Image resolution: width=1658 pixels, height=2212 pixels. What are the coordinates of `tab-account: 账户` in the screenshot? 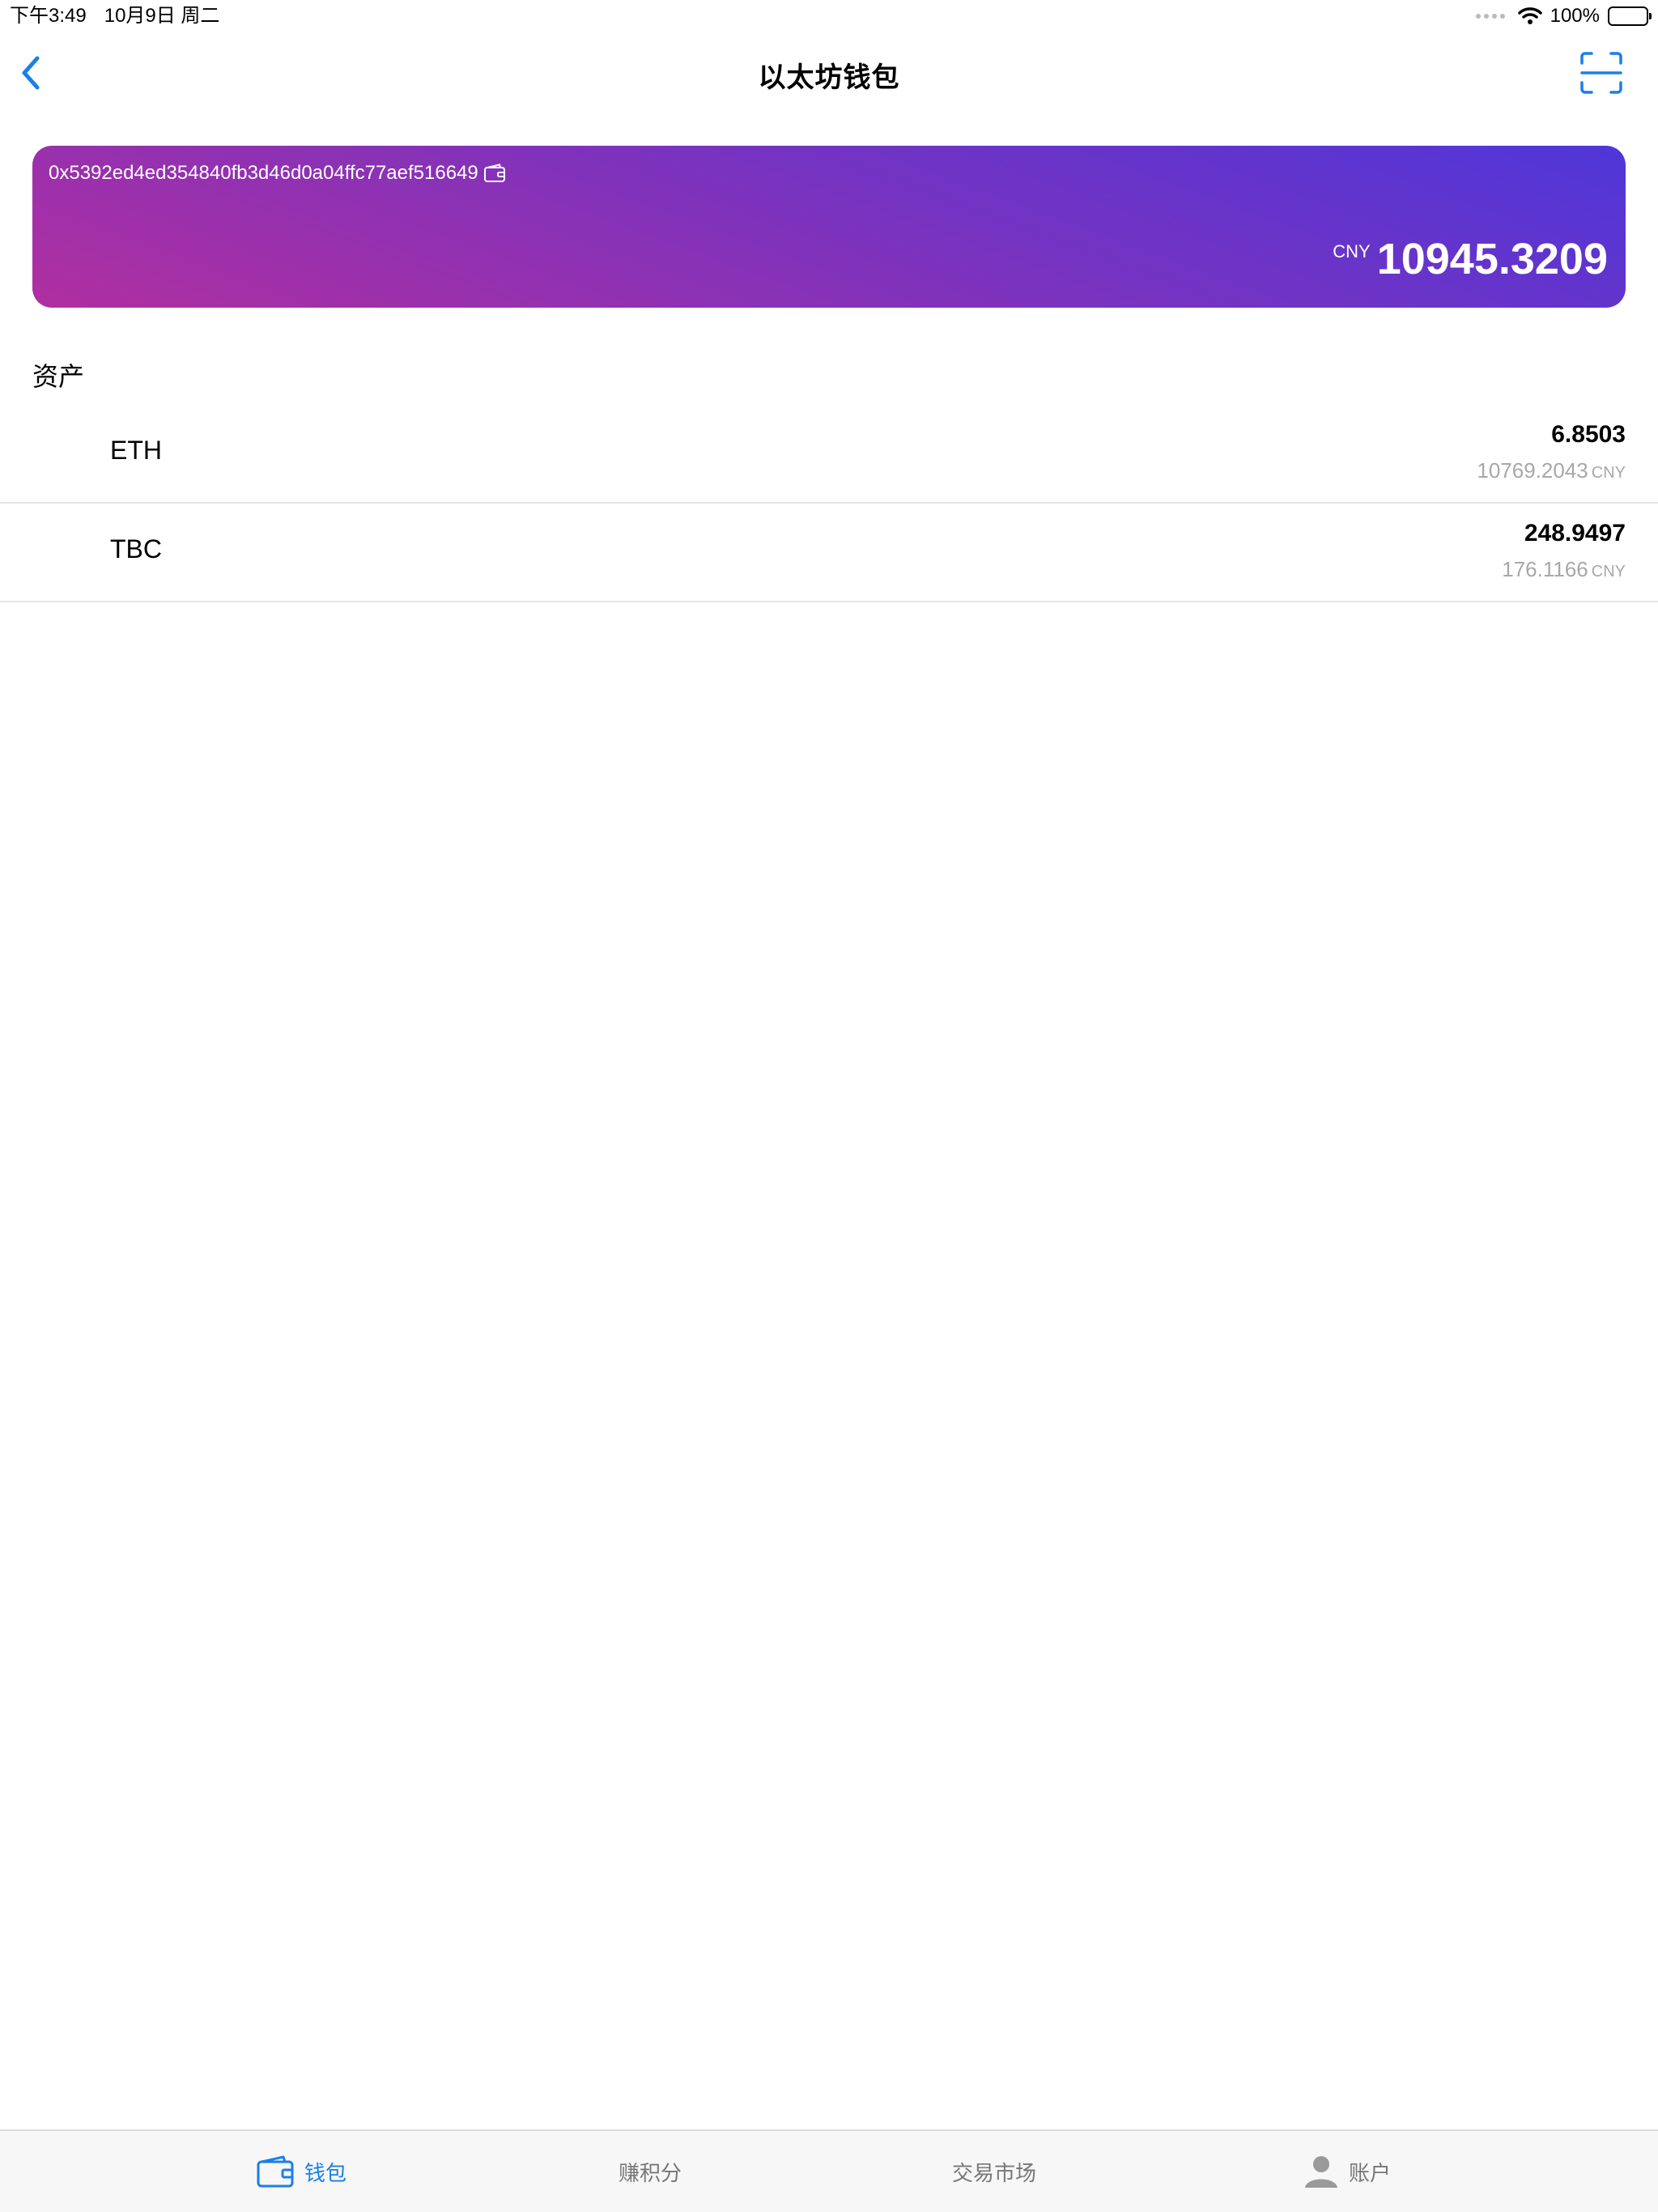 It's located at (1347, 2171).